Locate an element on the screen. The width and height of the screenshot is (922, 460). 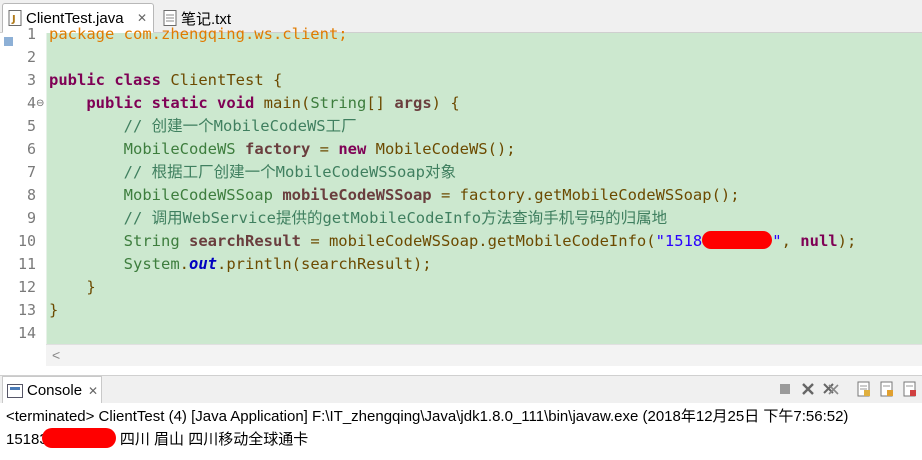
line-number: 5 is located at coordinates (31, 126).